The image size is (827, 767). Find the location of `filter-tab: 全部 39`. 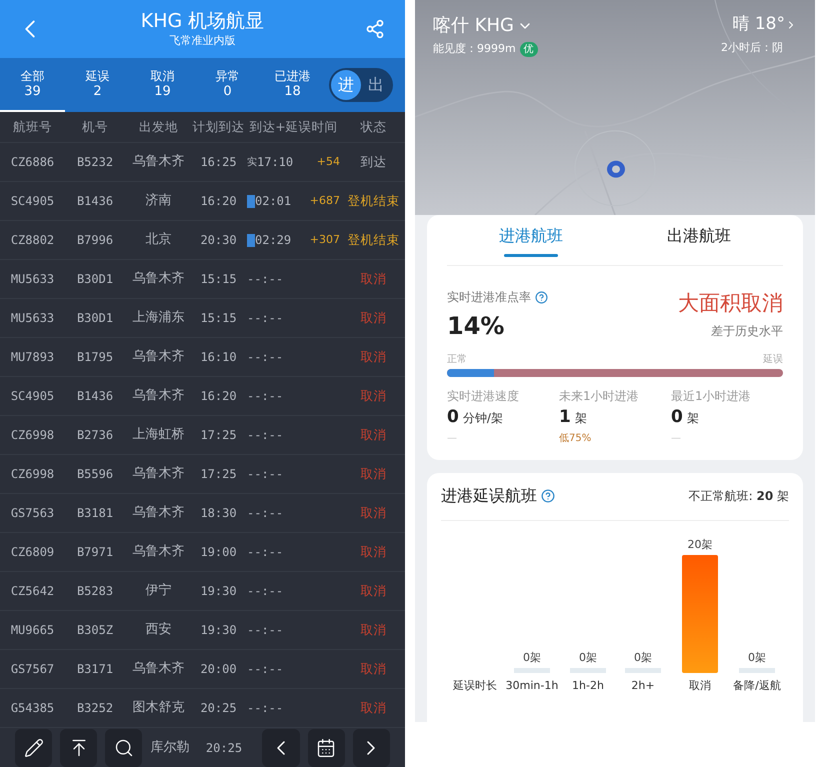

filter-tab: 全部 39 is located at coordinates (32, 85).